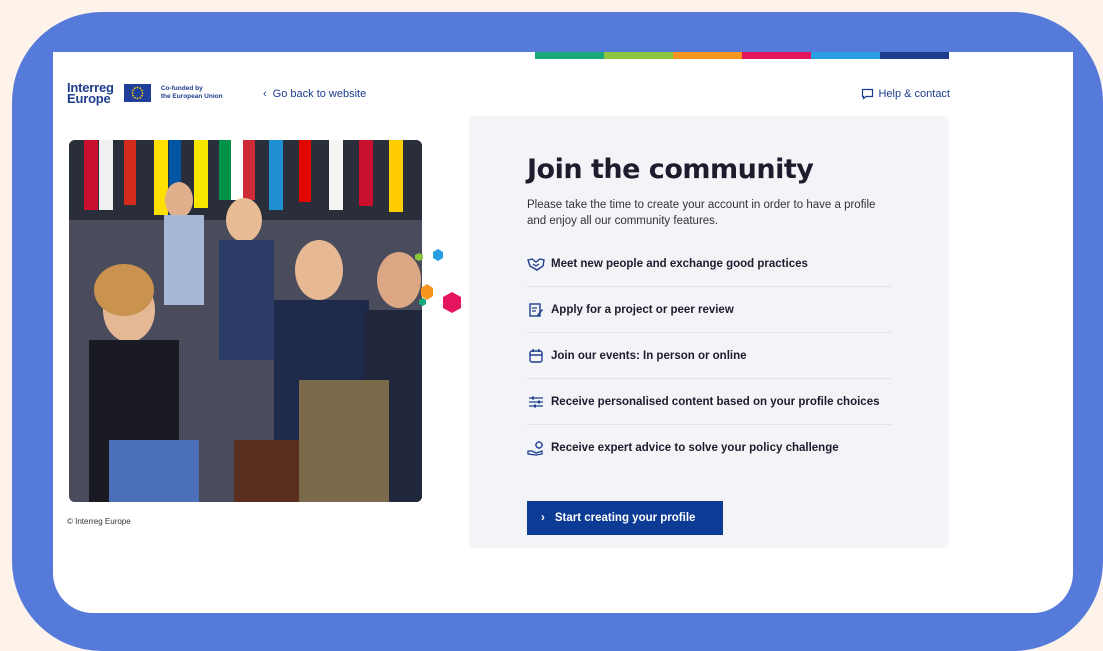 The width and height of the screenshot is (1103, 651). What do you see at coordinates (137, 93) in the screenshot?
I see `eu-flag-icon` at bounding box center [137, 93].